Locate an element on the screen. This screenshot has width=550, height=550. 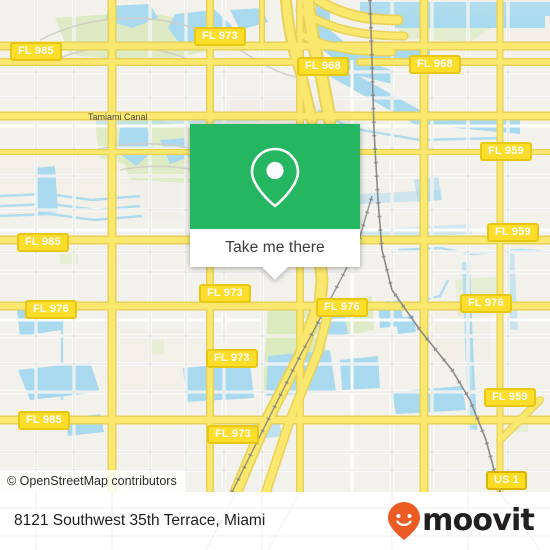
popup-action-bar: Take me there is located at coordinates (275, 248).